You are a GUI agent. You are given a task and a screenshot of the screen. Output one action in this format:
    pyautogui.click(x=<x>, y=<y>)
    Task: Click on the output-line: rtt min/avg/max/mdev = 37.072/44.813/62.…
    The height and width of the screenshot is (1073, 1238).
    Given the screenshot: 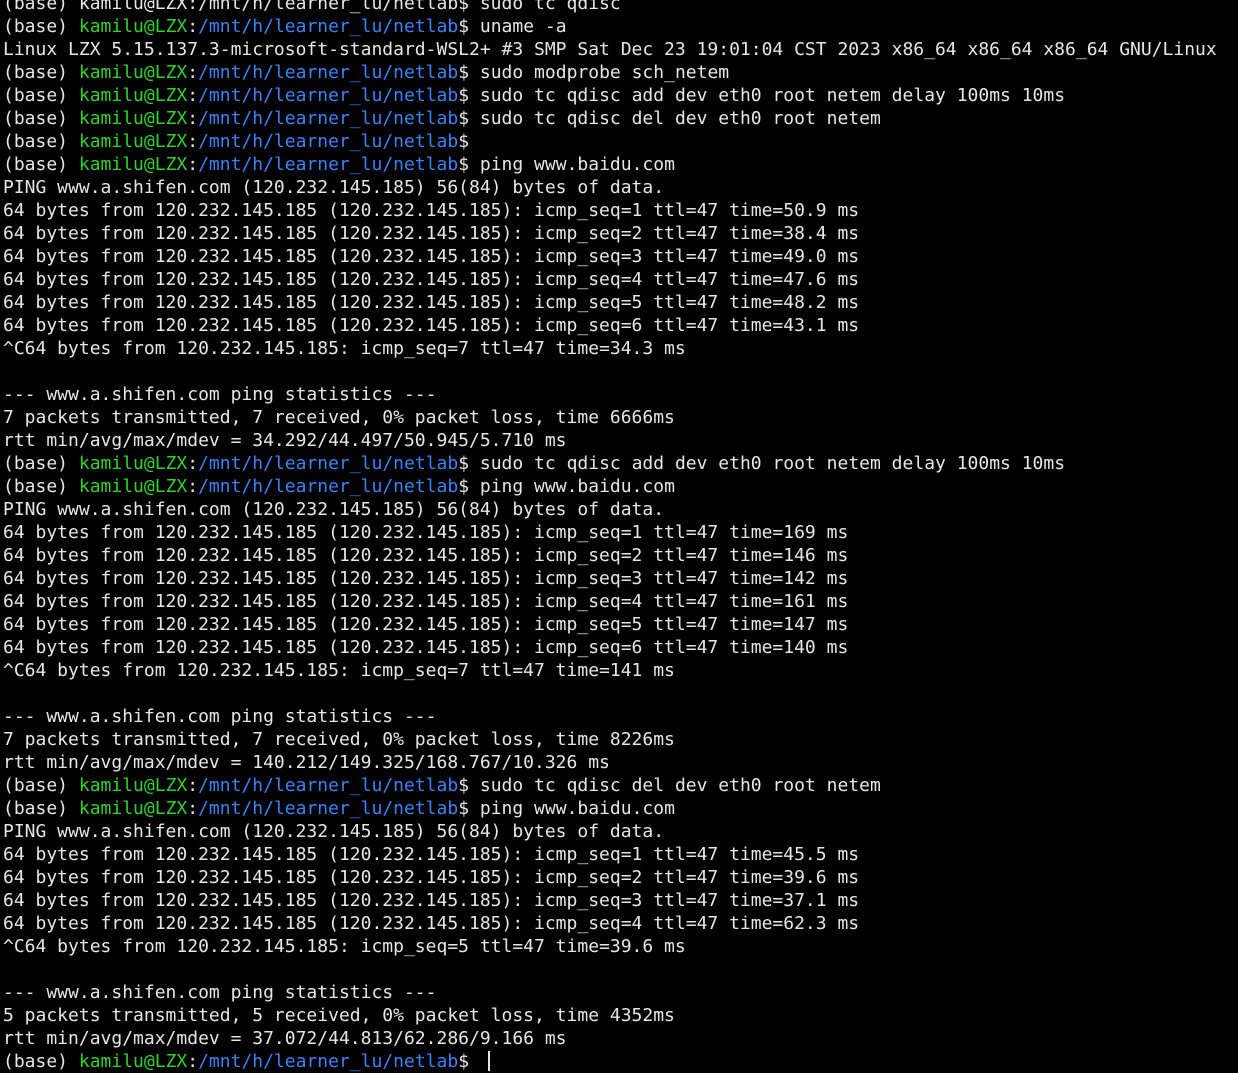 What is the action you would take?
    pyautogui.click(x=285, y=1038)
    